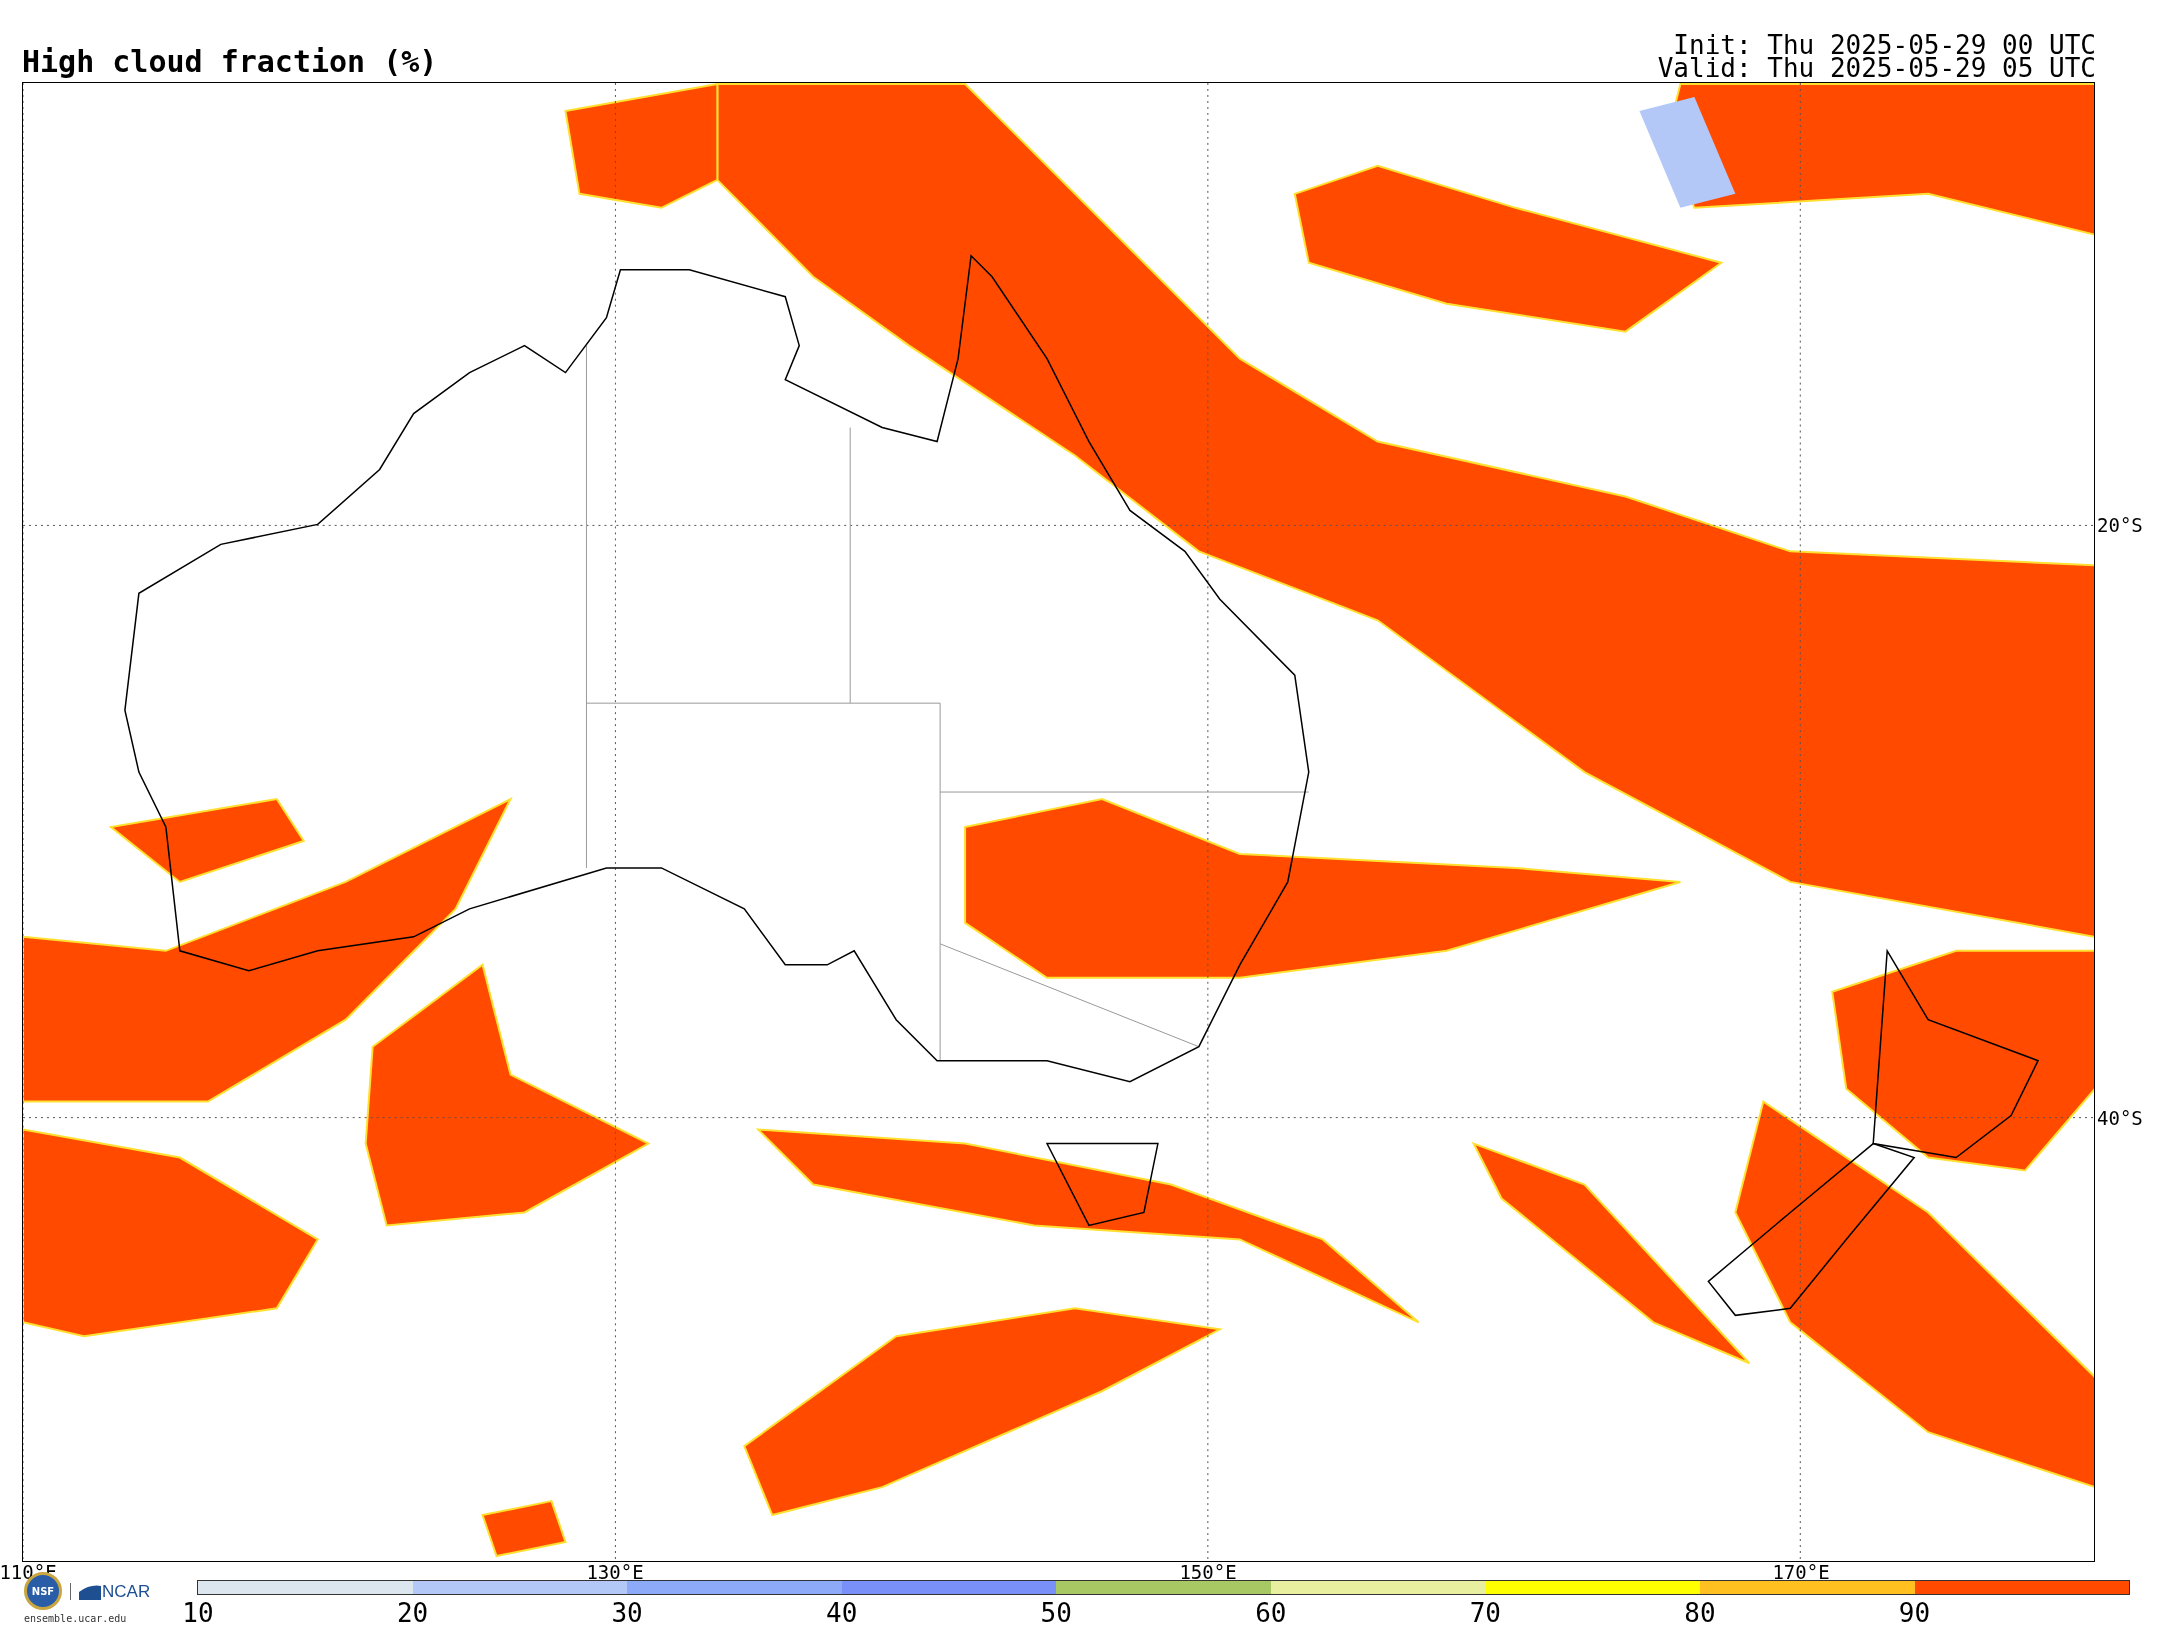 This screenshot has height=1626, width=2160. Describe the element at coordinates (627, 1613) in the screenshot. I see `colorbar-label: 30` at that location.